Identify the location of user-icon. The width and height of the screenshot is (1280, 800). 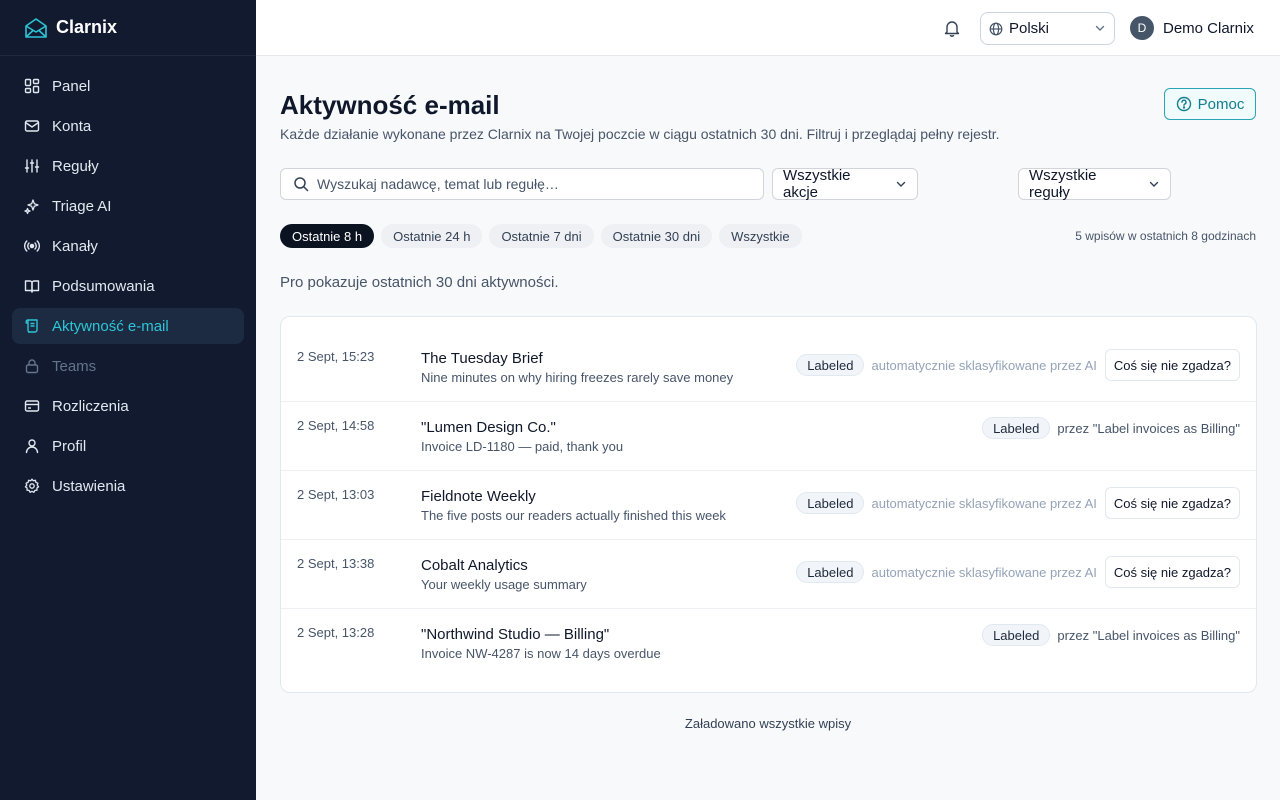
(32, 446).